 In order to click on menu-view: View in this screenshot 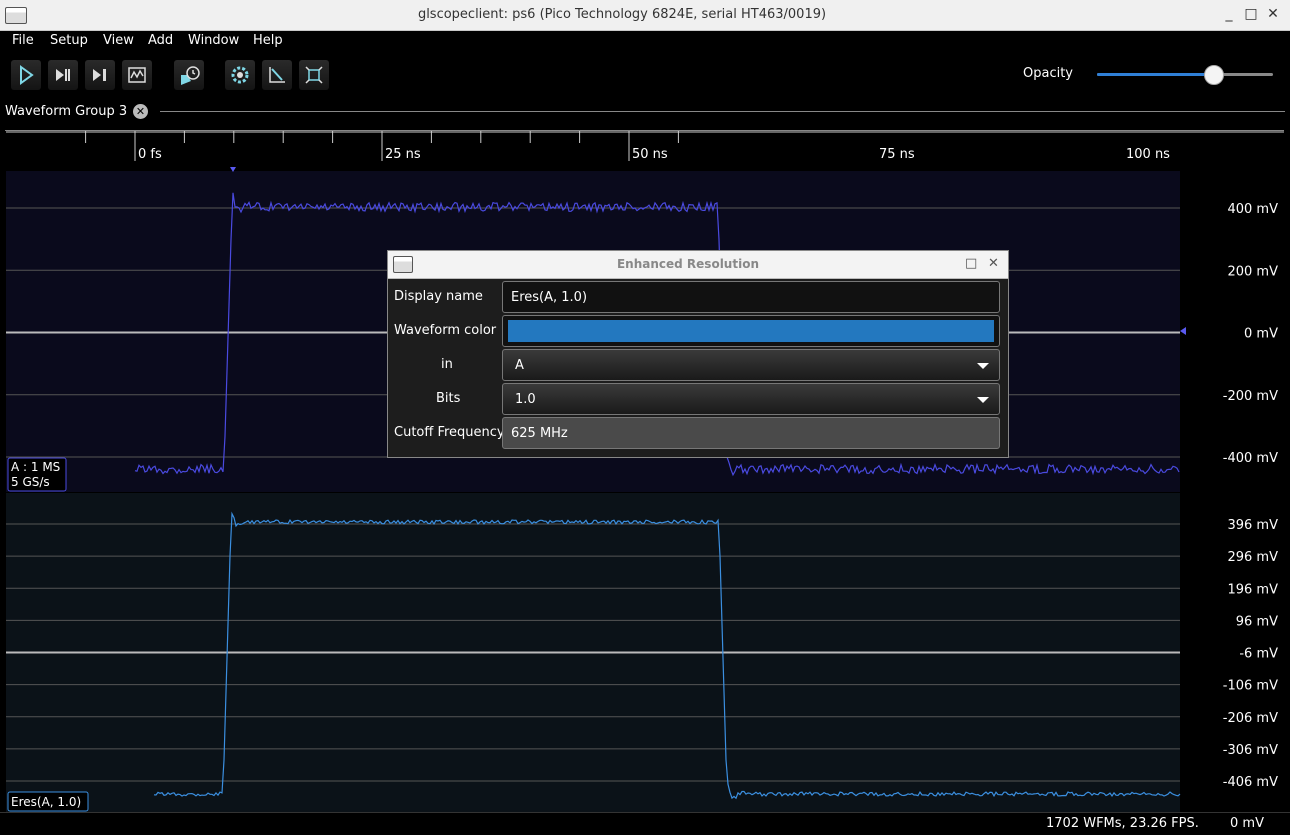, I will do `click(118, 40)`.